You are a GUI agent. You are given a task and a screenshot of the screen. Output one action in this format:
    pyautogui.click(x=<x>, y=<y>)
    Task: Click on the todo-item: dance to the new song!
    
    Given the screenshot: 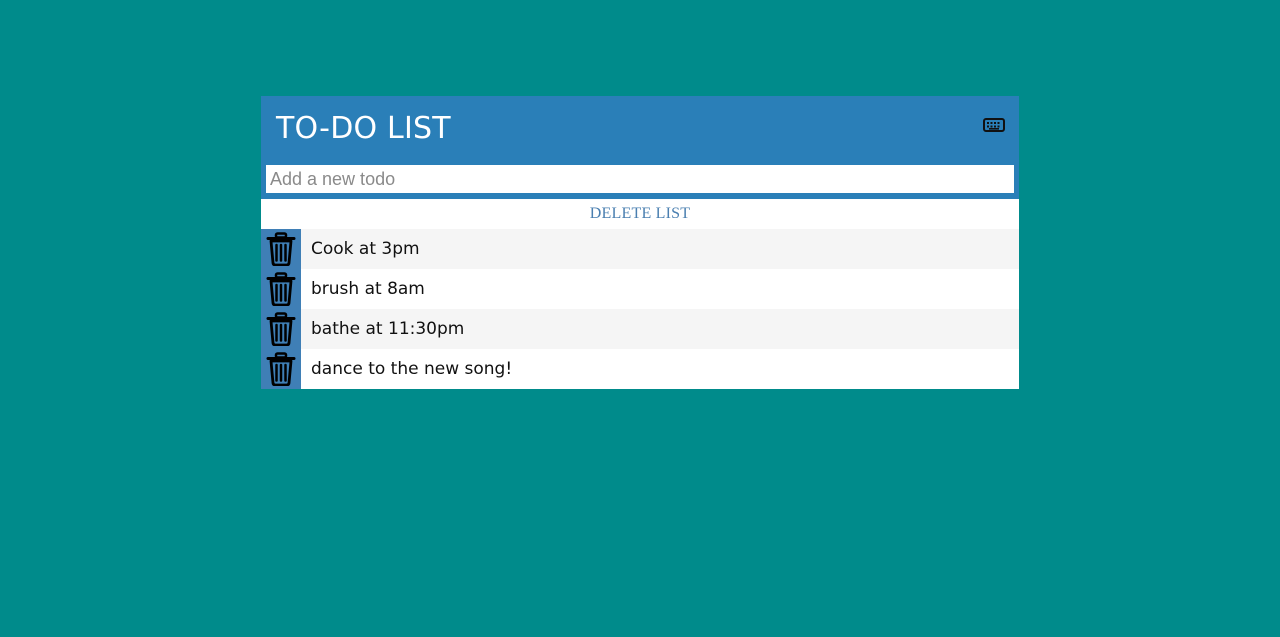 What is the action you would take?
    pyautogui.click(x=640, y=369)
    